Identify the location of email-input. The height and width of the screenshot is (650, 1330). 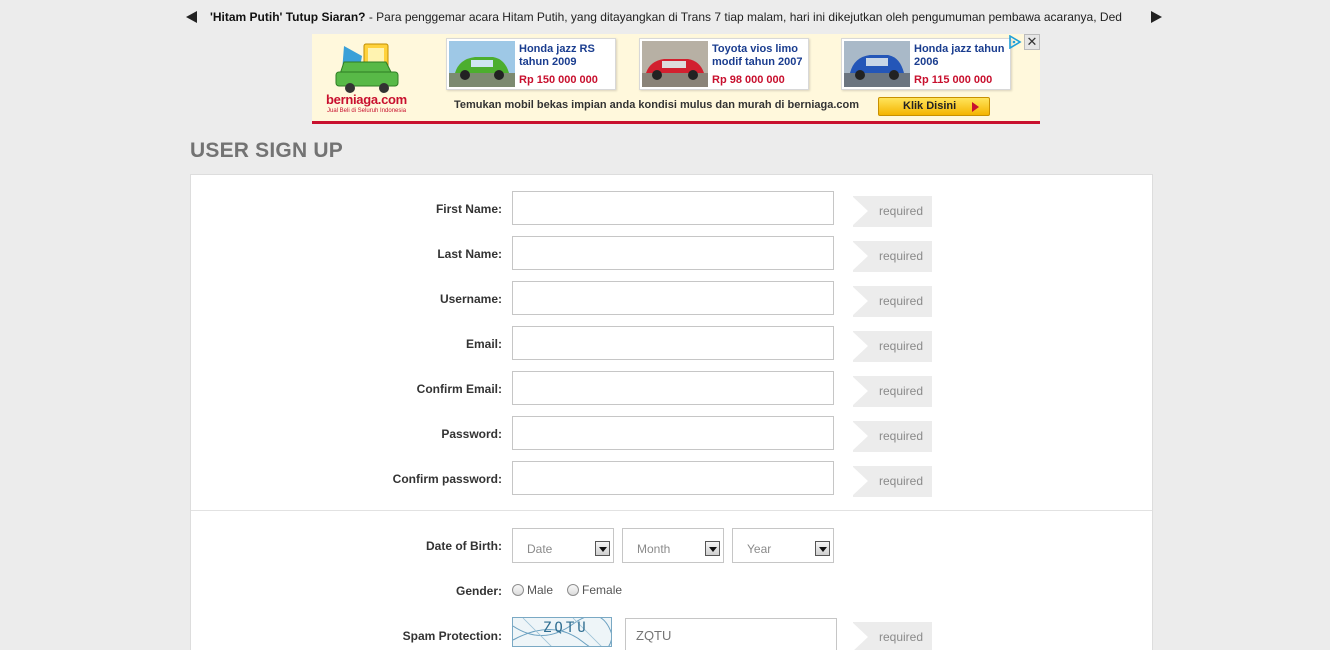
(673, 343).